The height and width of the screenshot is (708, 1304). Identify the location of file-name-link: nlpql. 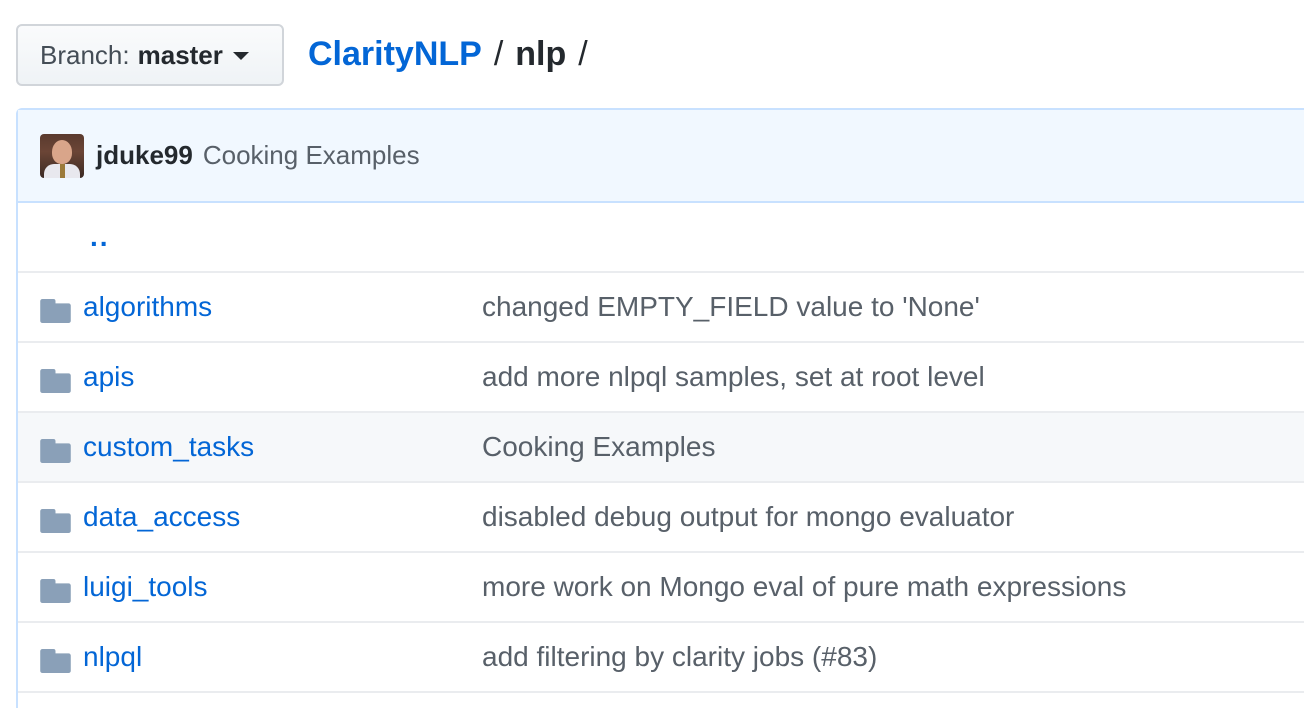
(112, 657).